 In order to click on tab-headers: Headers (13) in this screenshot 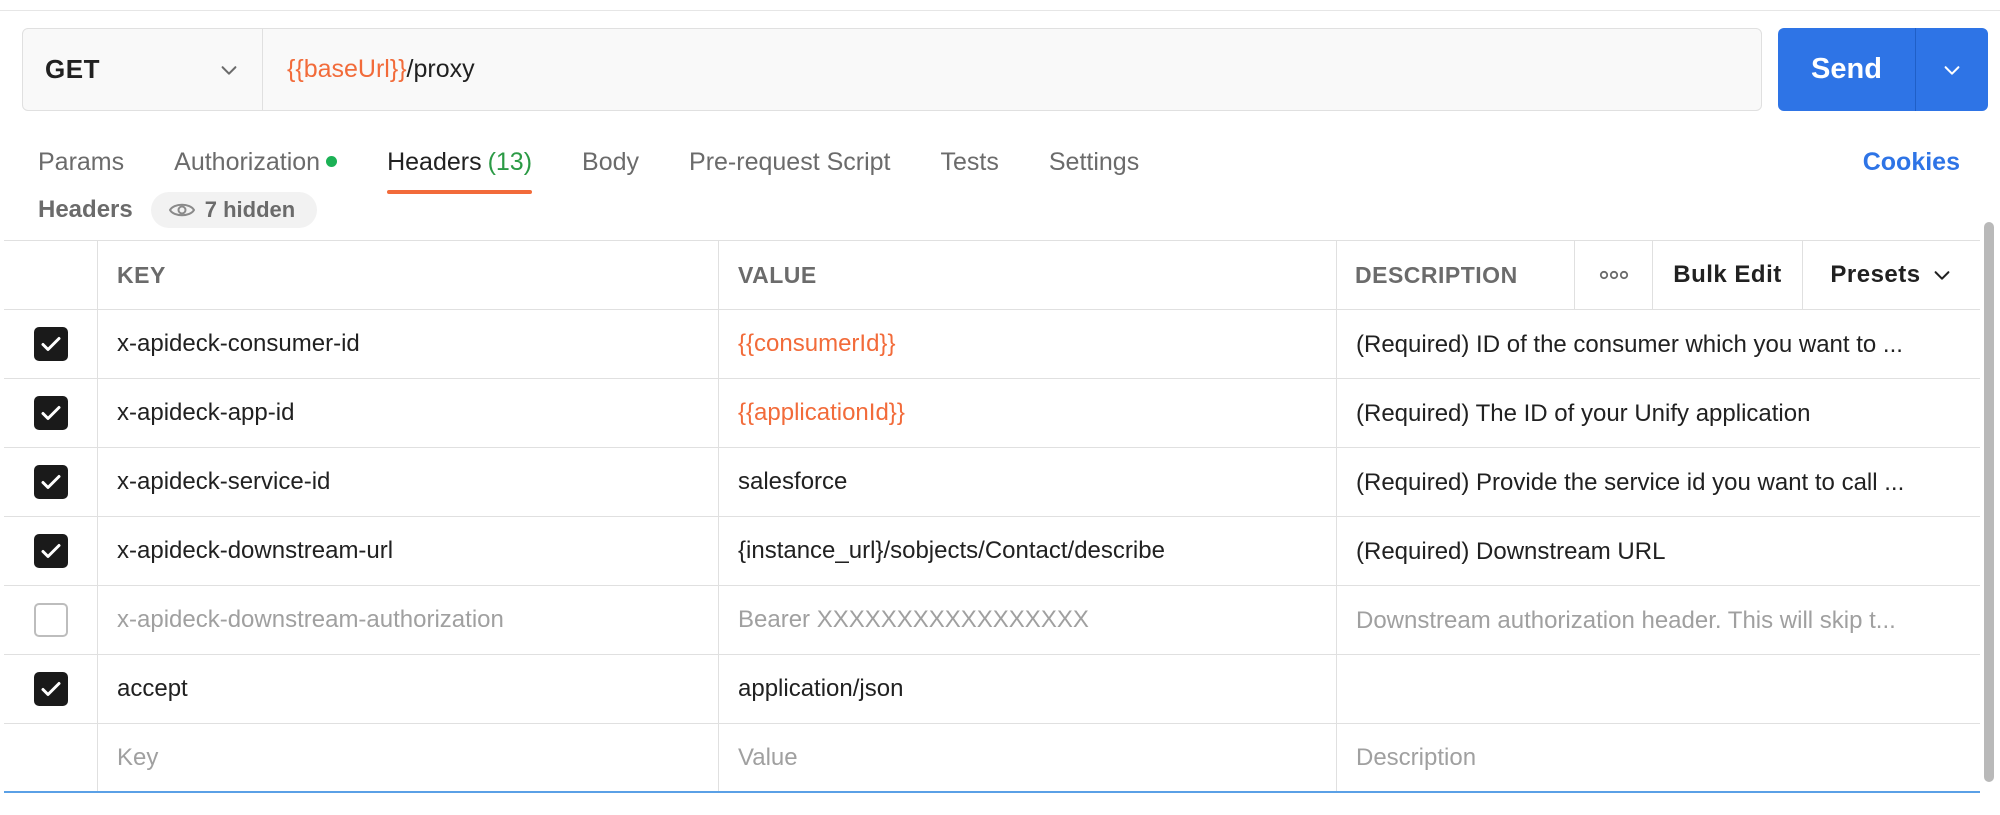, I will do `click(459, 168)`.